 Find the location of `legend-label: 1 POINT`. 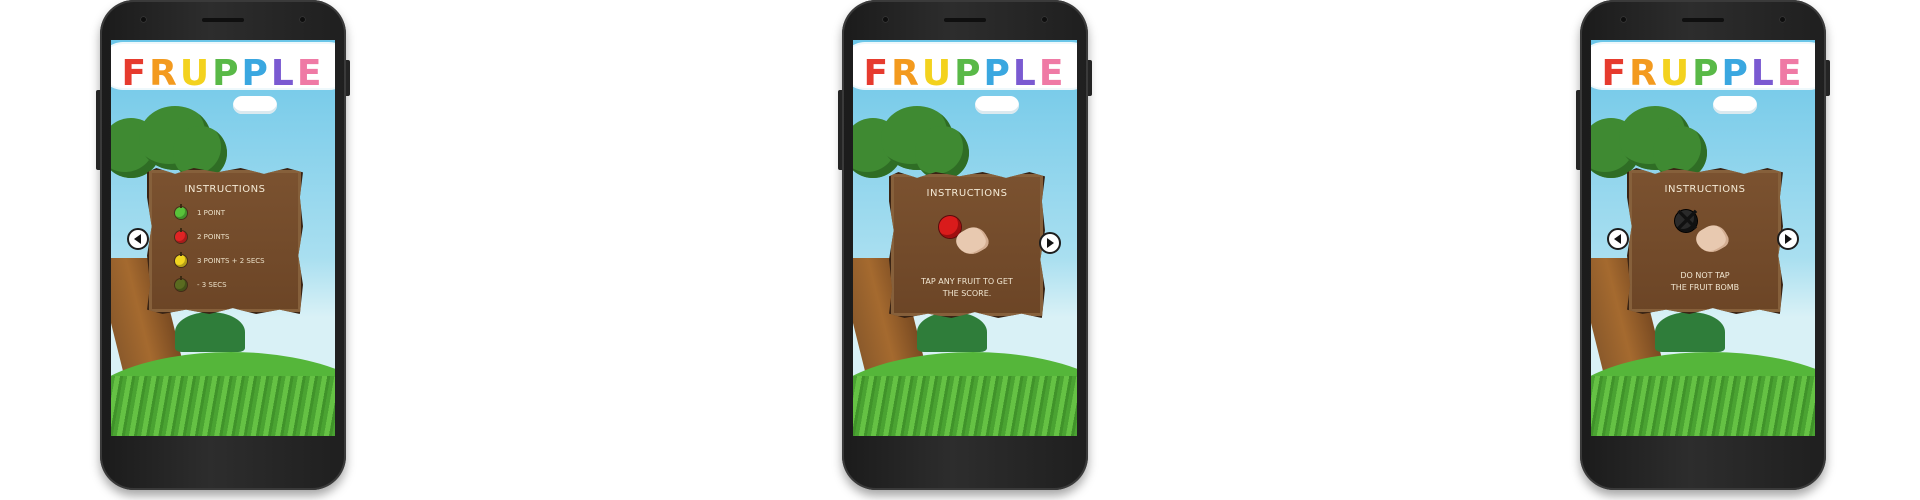

legend-label: 1 POINT is located at coordinates (211, 213).